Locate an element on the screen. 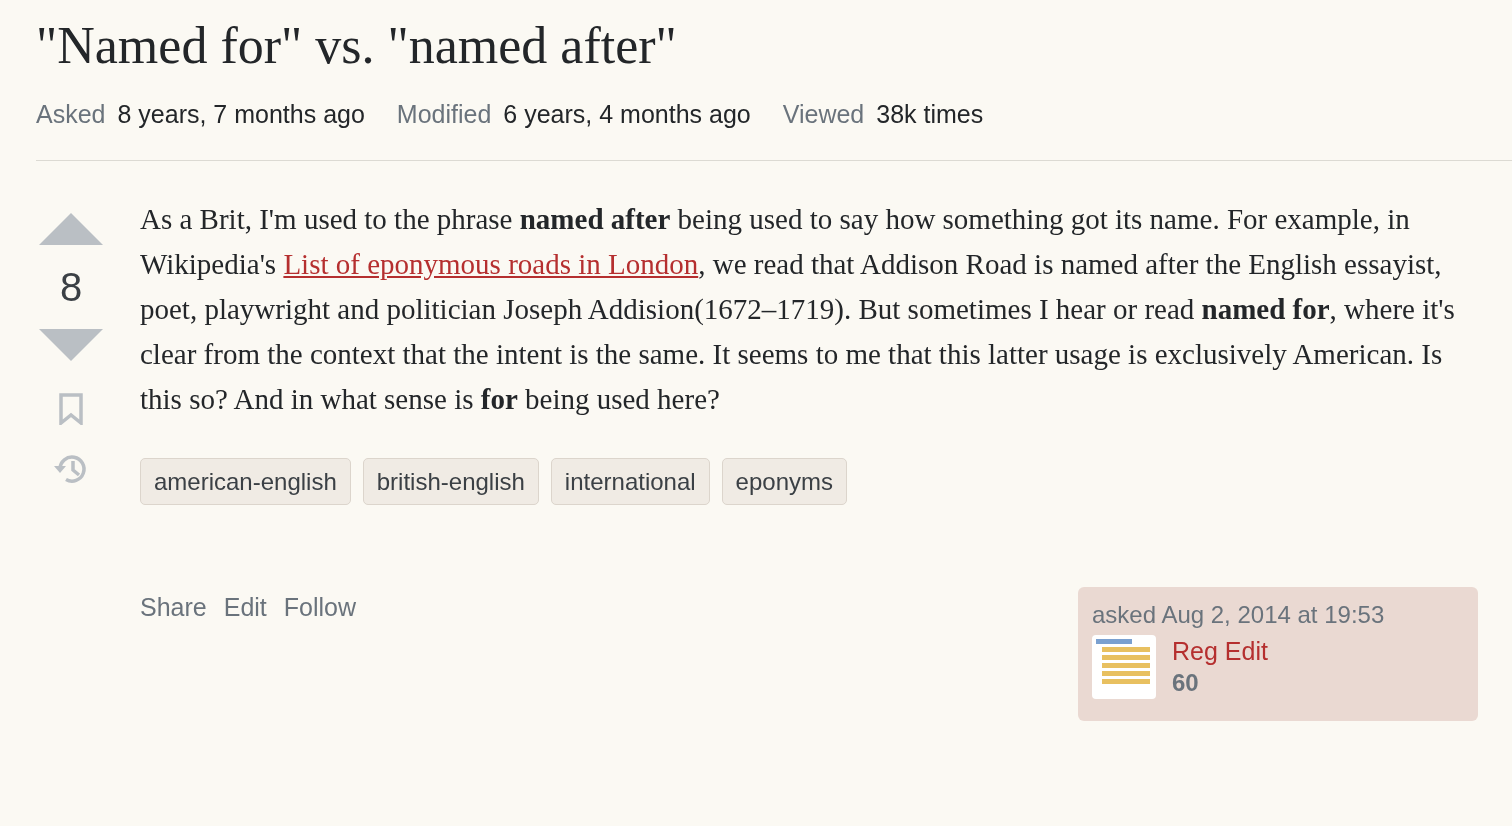 This screenshot has height=826, width=1512. post-action-link: Follow is located at coordinates (320, 607).